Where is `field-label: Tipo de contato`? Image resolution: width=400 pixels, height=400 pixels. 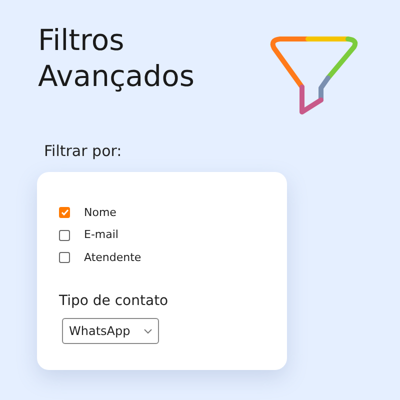
field-label: Tipo de contato is located at coordinates (114, 301).